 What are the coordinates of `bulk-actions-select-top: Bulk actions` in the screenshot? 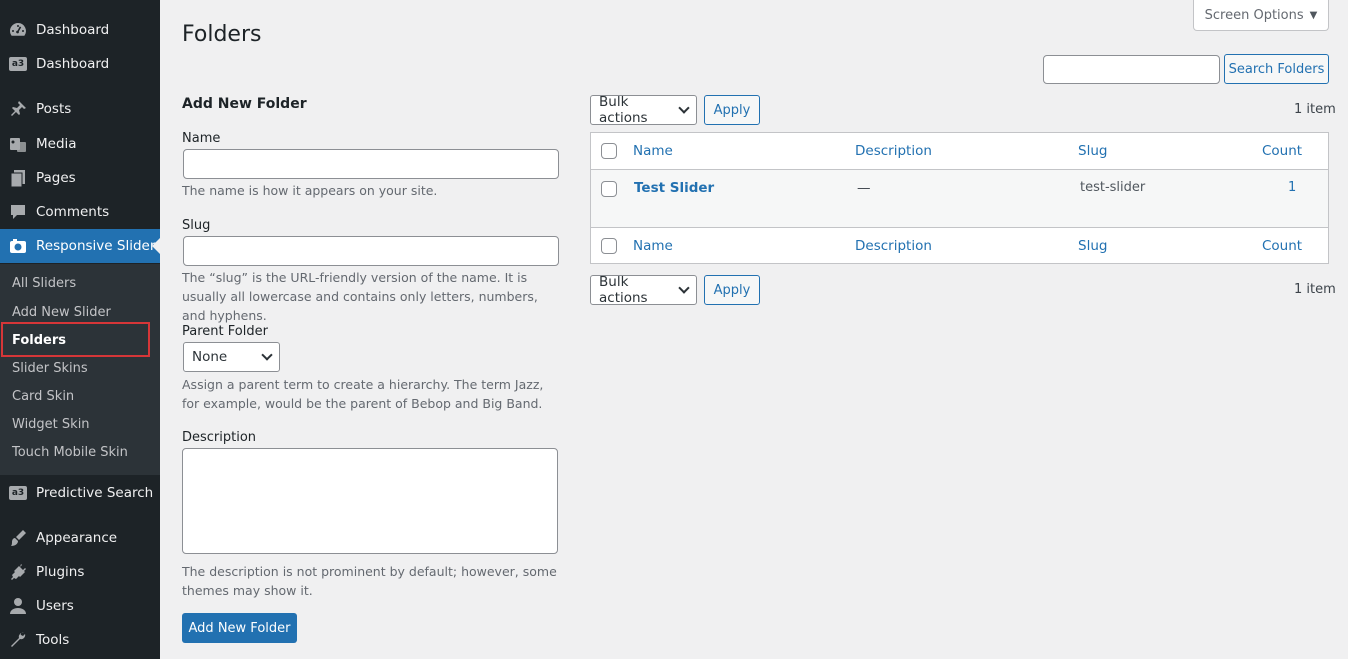 It's located at (643, 110).